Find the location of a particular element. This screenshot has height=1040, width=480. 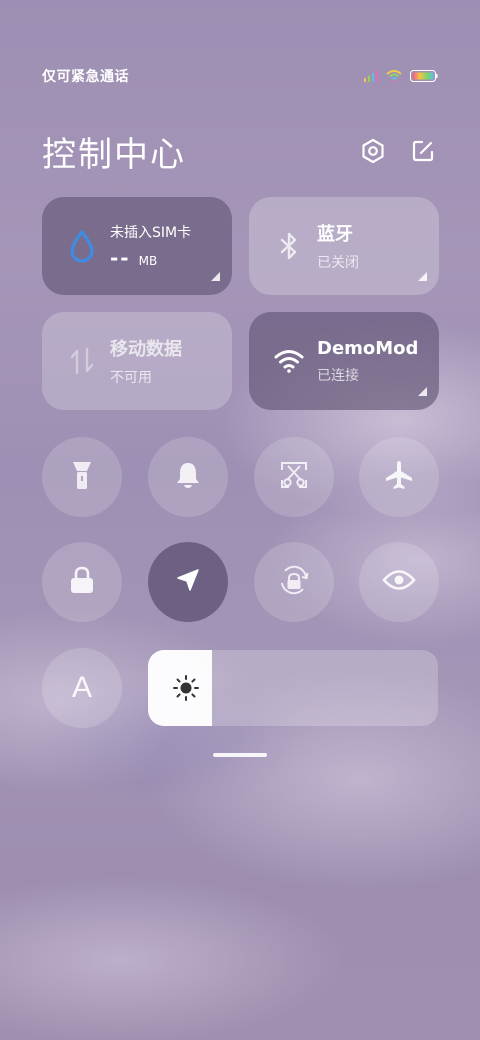

carrier-status-text: 仅可紧急通话 is located at coordinates (85, 77).